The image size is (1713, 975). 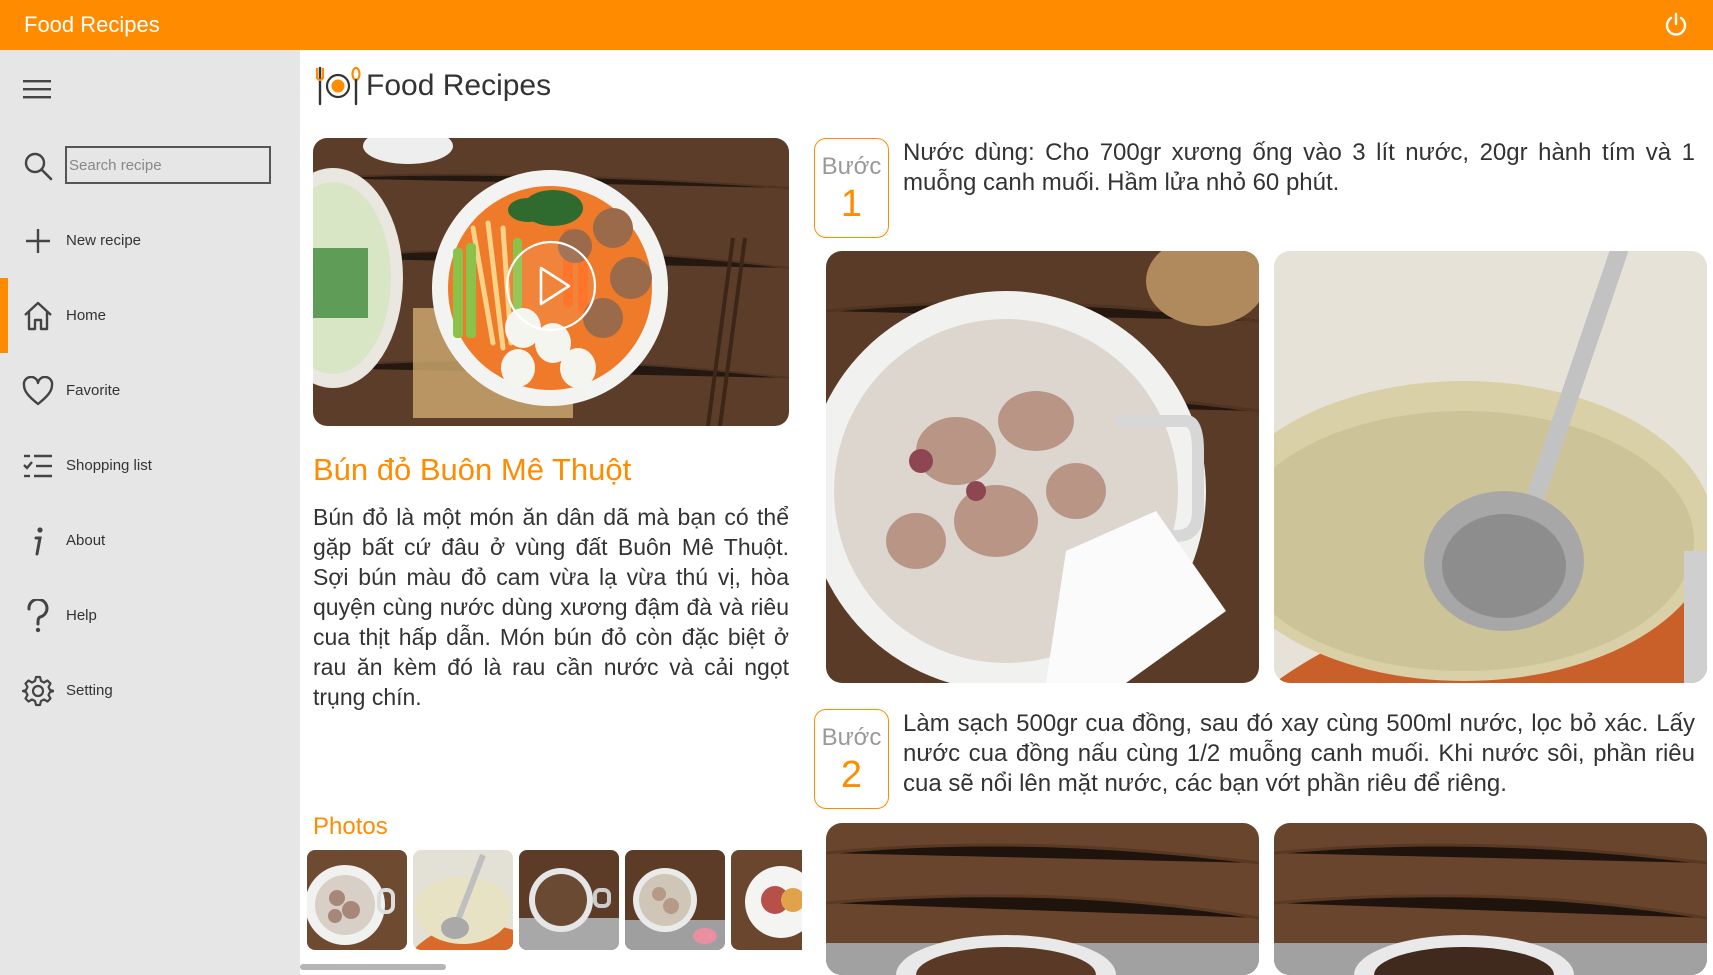 I want to click on sidebar-item-home: Home, so click(x=150, y=315).